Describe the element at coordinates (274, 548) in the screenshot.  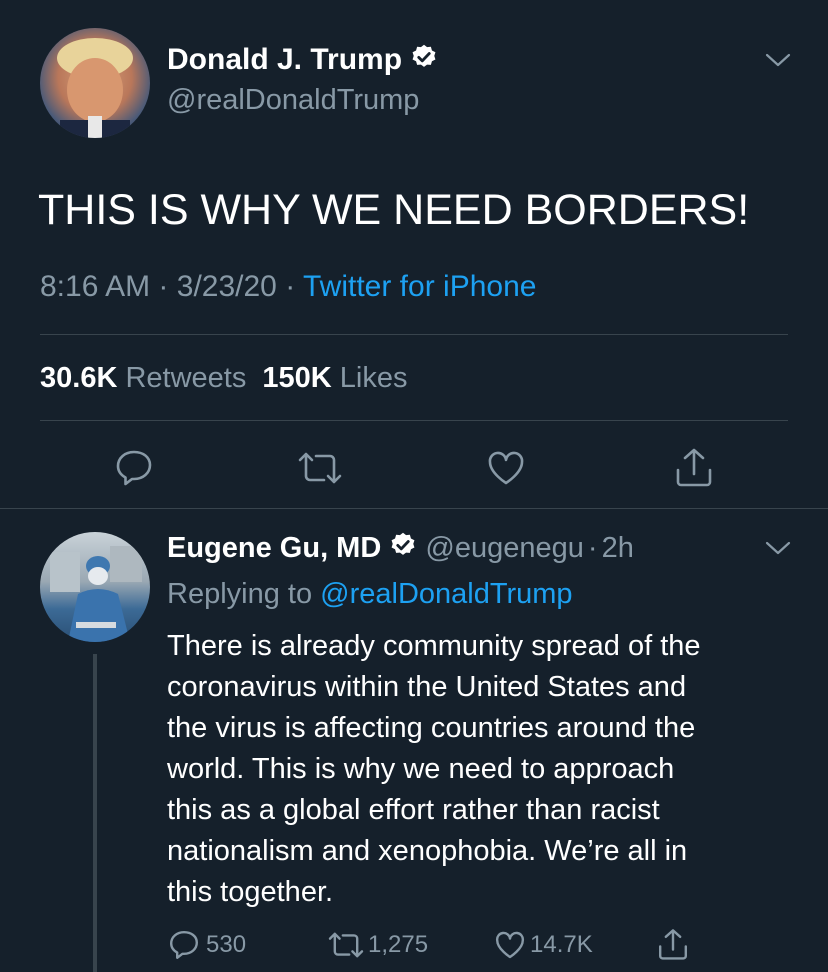
I see `author-name: Eugene Gu, MD` at that location.